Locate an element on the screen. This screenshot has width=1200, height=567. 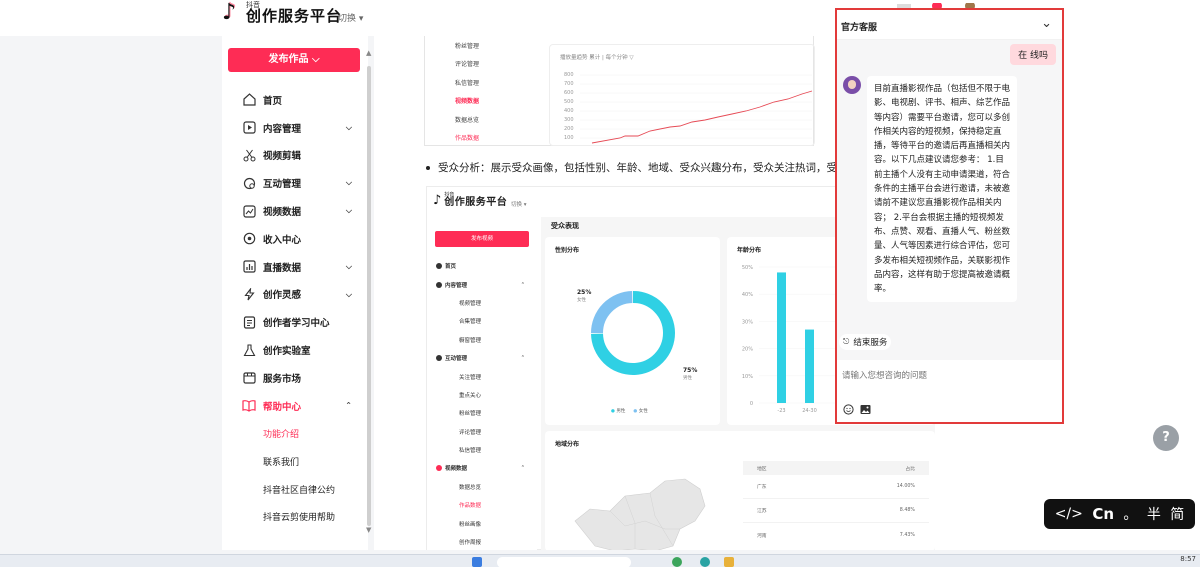
taskbar-clock: 8:57 is located at coordinates (1188, 559).